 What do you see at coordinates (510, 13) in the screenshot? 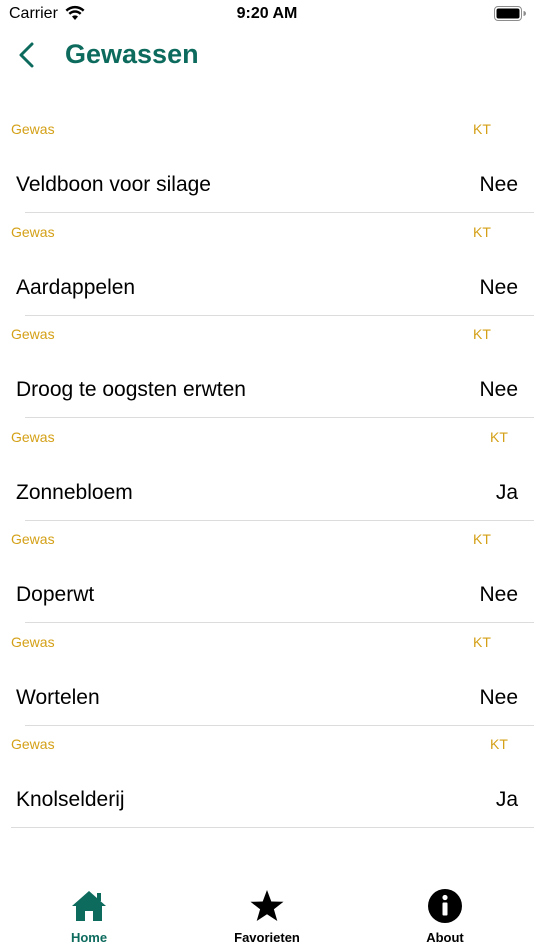
I see `battery-icon` at bounding box center [510, 13].